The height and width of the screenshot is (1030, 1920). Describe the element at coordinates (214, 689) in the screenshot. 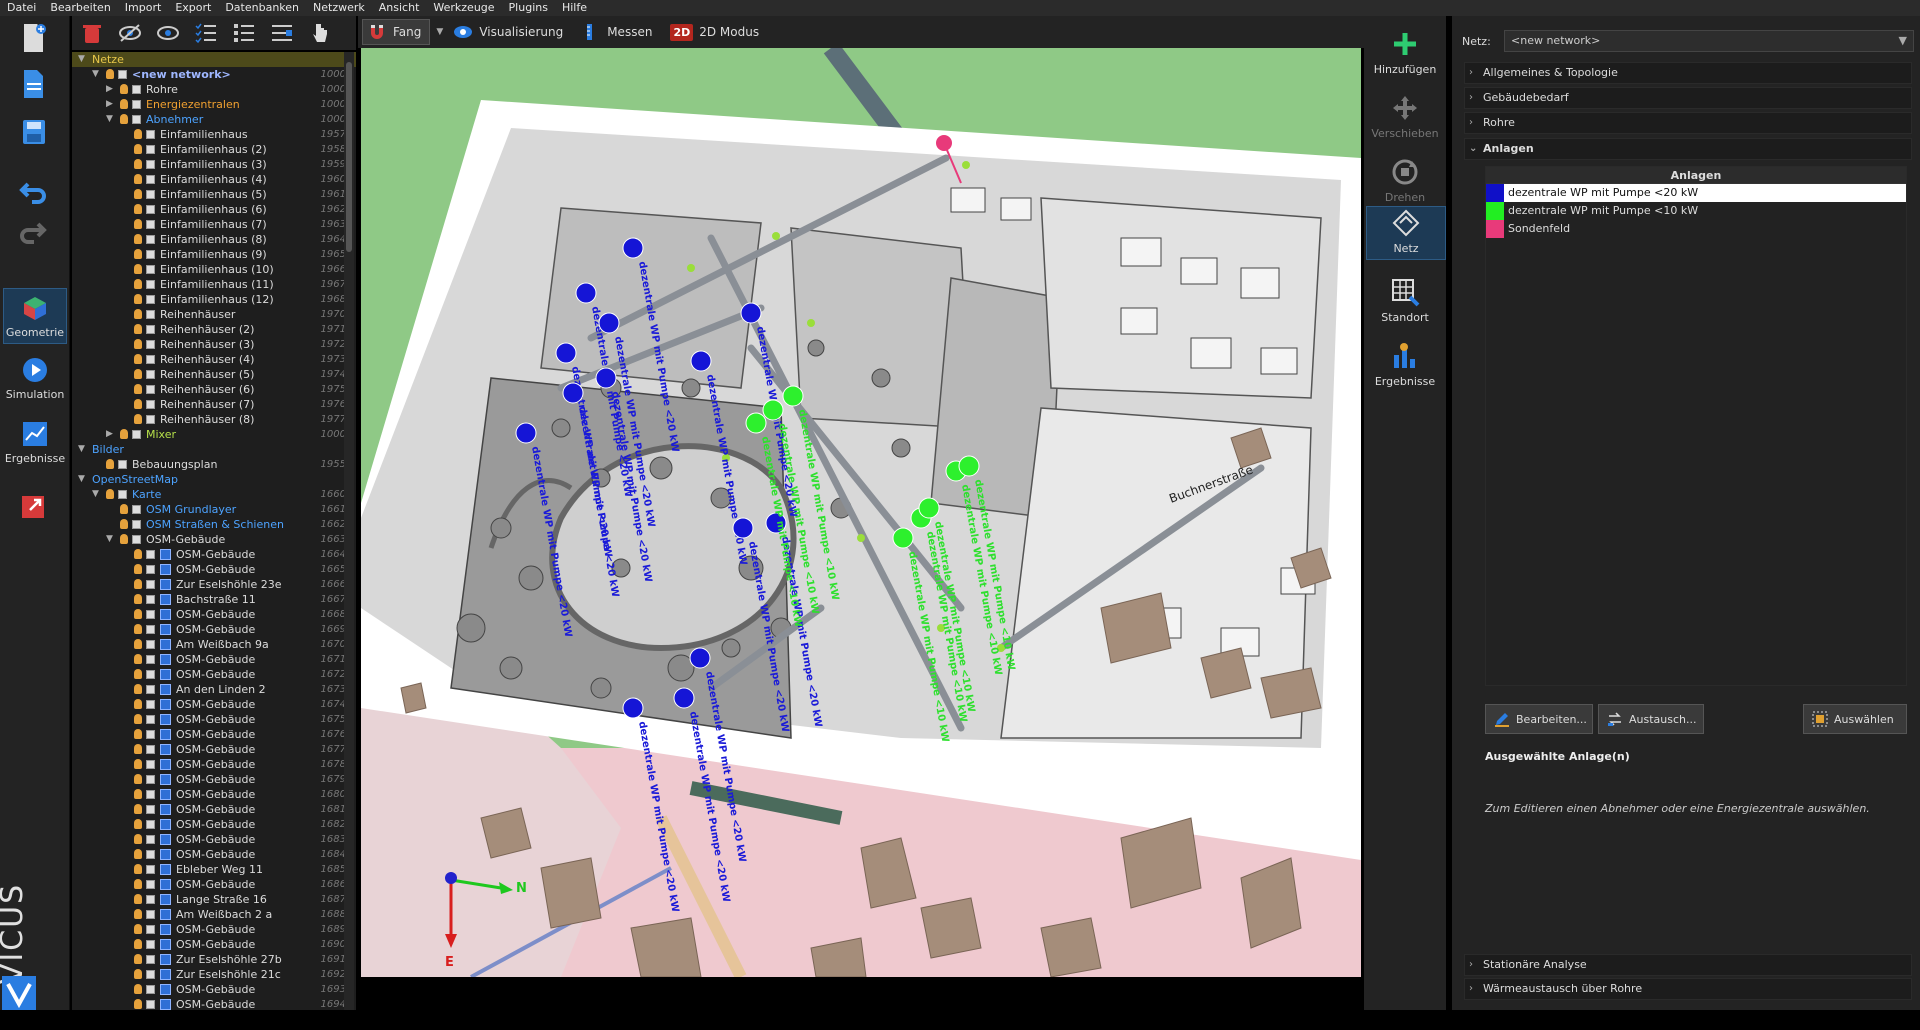

I see `tree-row: An den Linden 2 1673` at that location.